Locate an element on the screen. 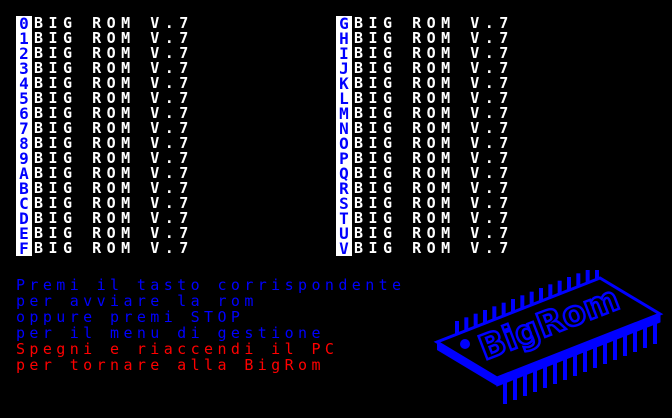 The height and width of the screenshot is (418, 672). instruction-line: per tornare alla BigRom is located at coordinates (170, 365).